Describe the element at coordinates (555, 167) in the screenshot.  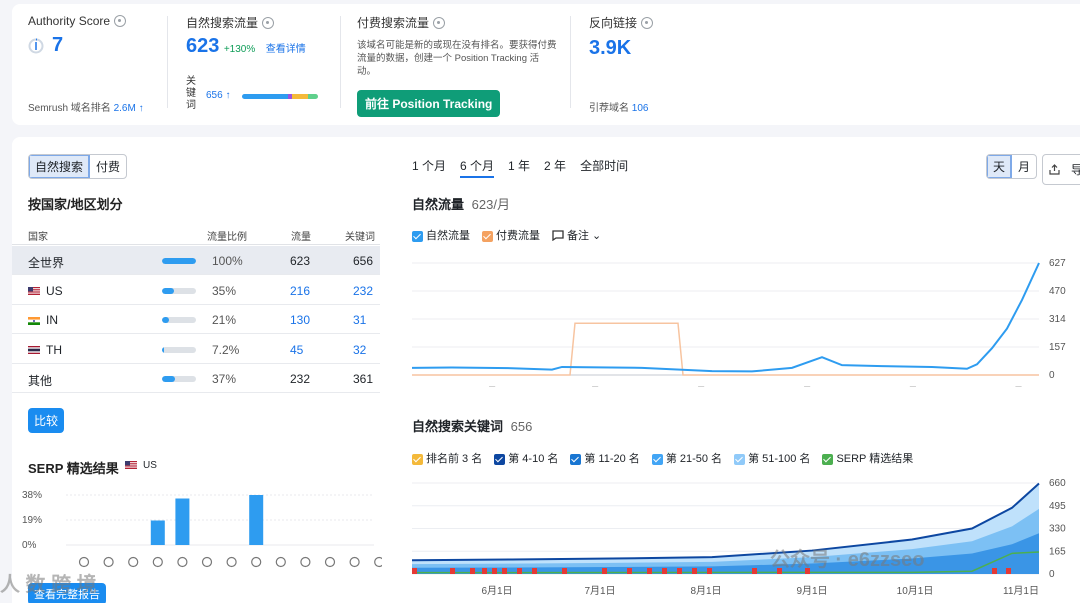
I see `period-2y: 2 年` at that location.